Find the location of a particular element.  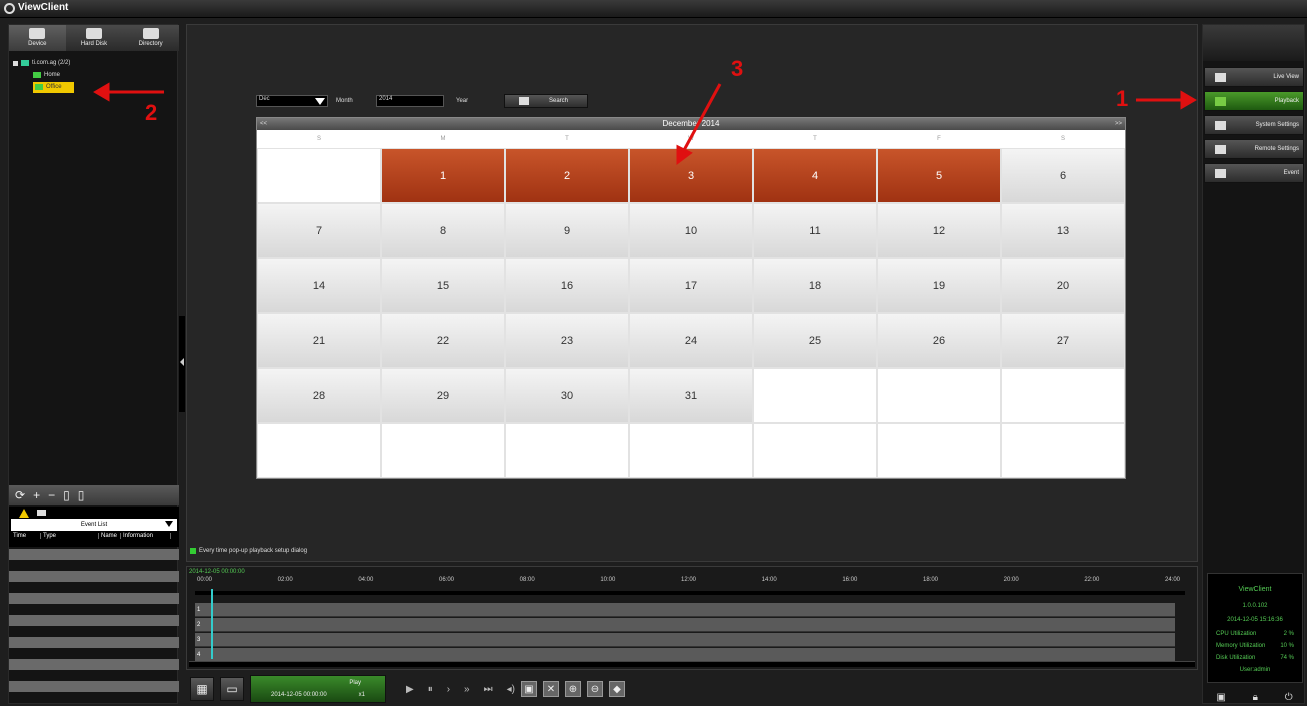

checkbox is located at coordinates (193, 551).